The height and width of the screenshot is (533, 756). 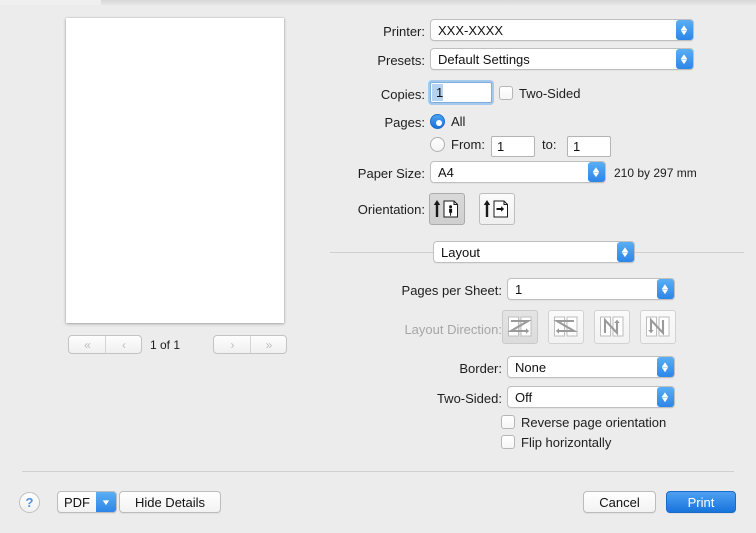 What do you see at coordinates (562, 59) in the screenshot?
I see `presets-select: Default Settings ▲ ▼` at bounding box center [562, 59].